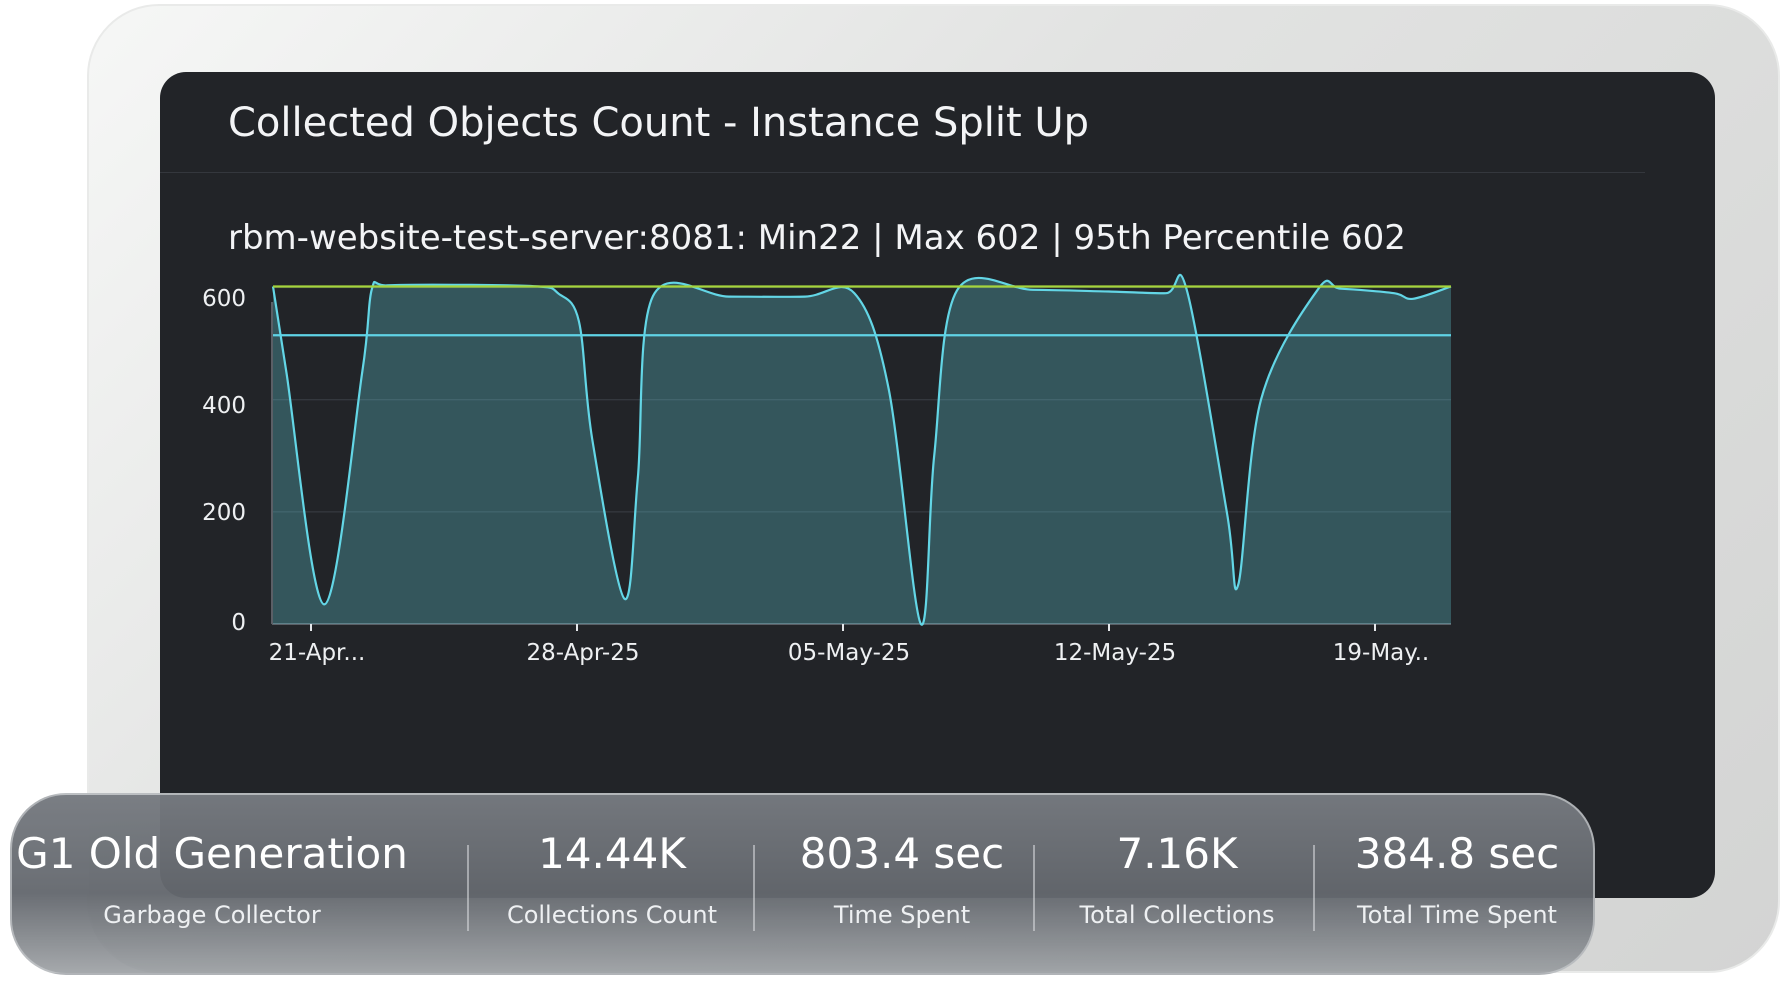  Describe the element at coordinates (1381, 653) in the screenshot. I see `x-tick-label: 19-May..` at that location.